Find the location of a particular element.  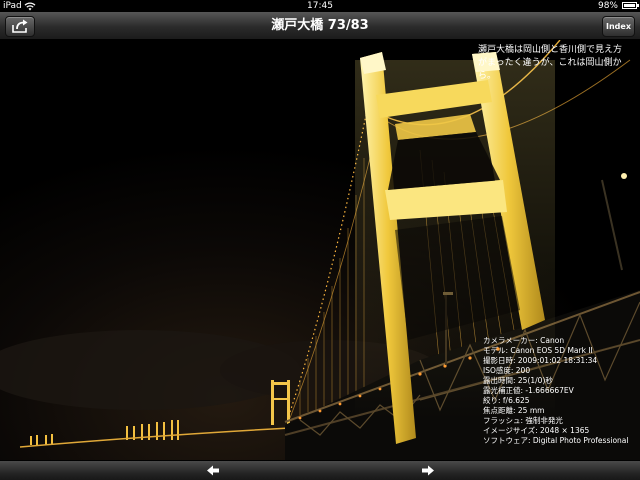

status-bar: iPad 17:45 98% is located at coordinates (320, 6).